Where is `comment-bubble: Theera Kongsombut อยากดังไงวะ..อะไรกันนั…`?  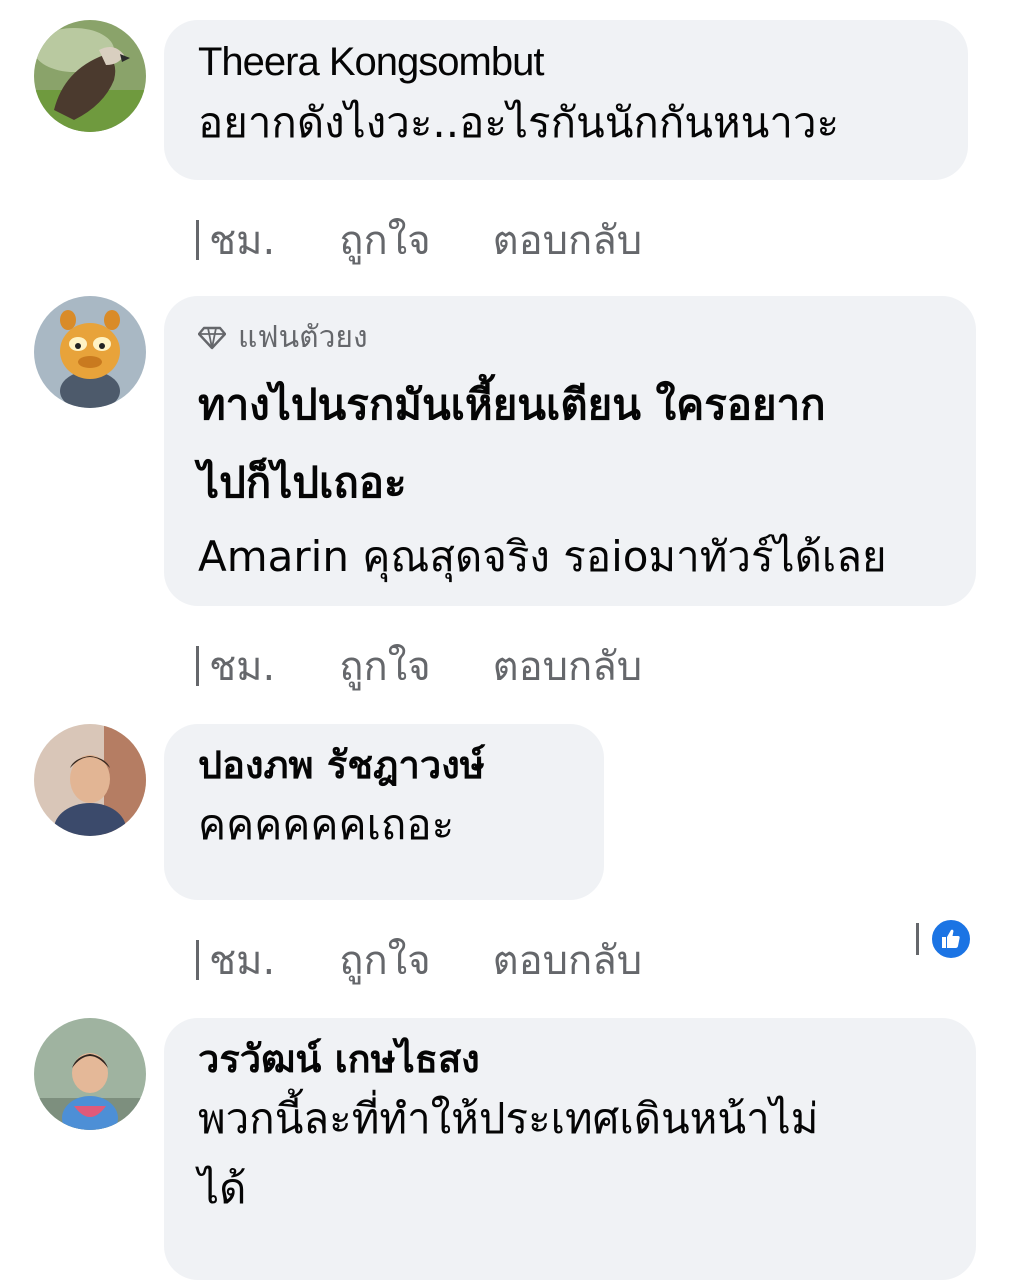
comment-bubble: Theera Kongsombut อยากดังไงวะ..อะไรกันนั… is located at coordinates (566, 100).